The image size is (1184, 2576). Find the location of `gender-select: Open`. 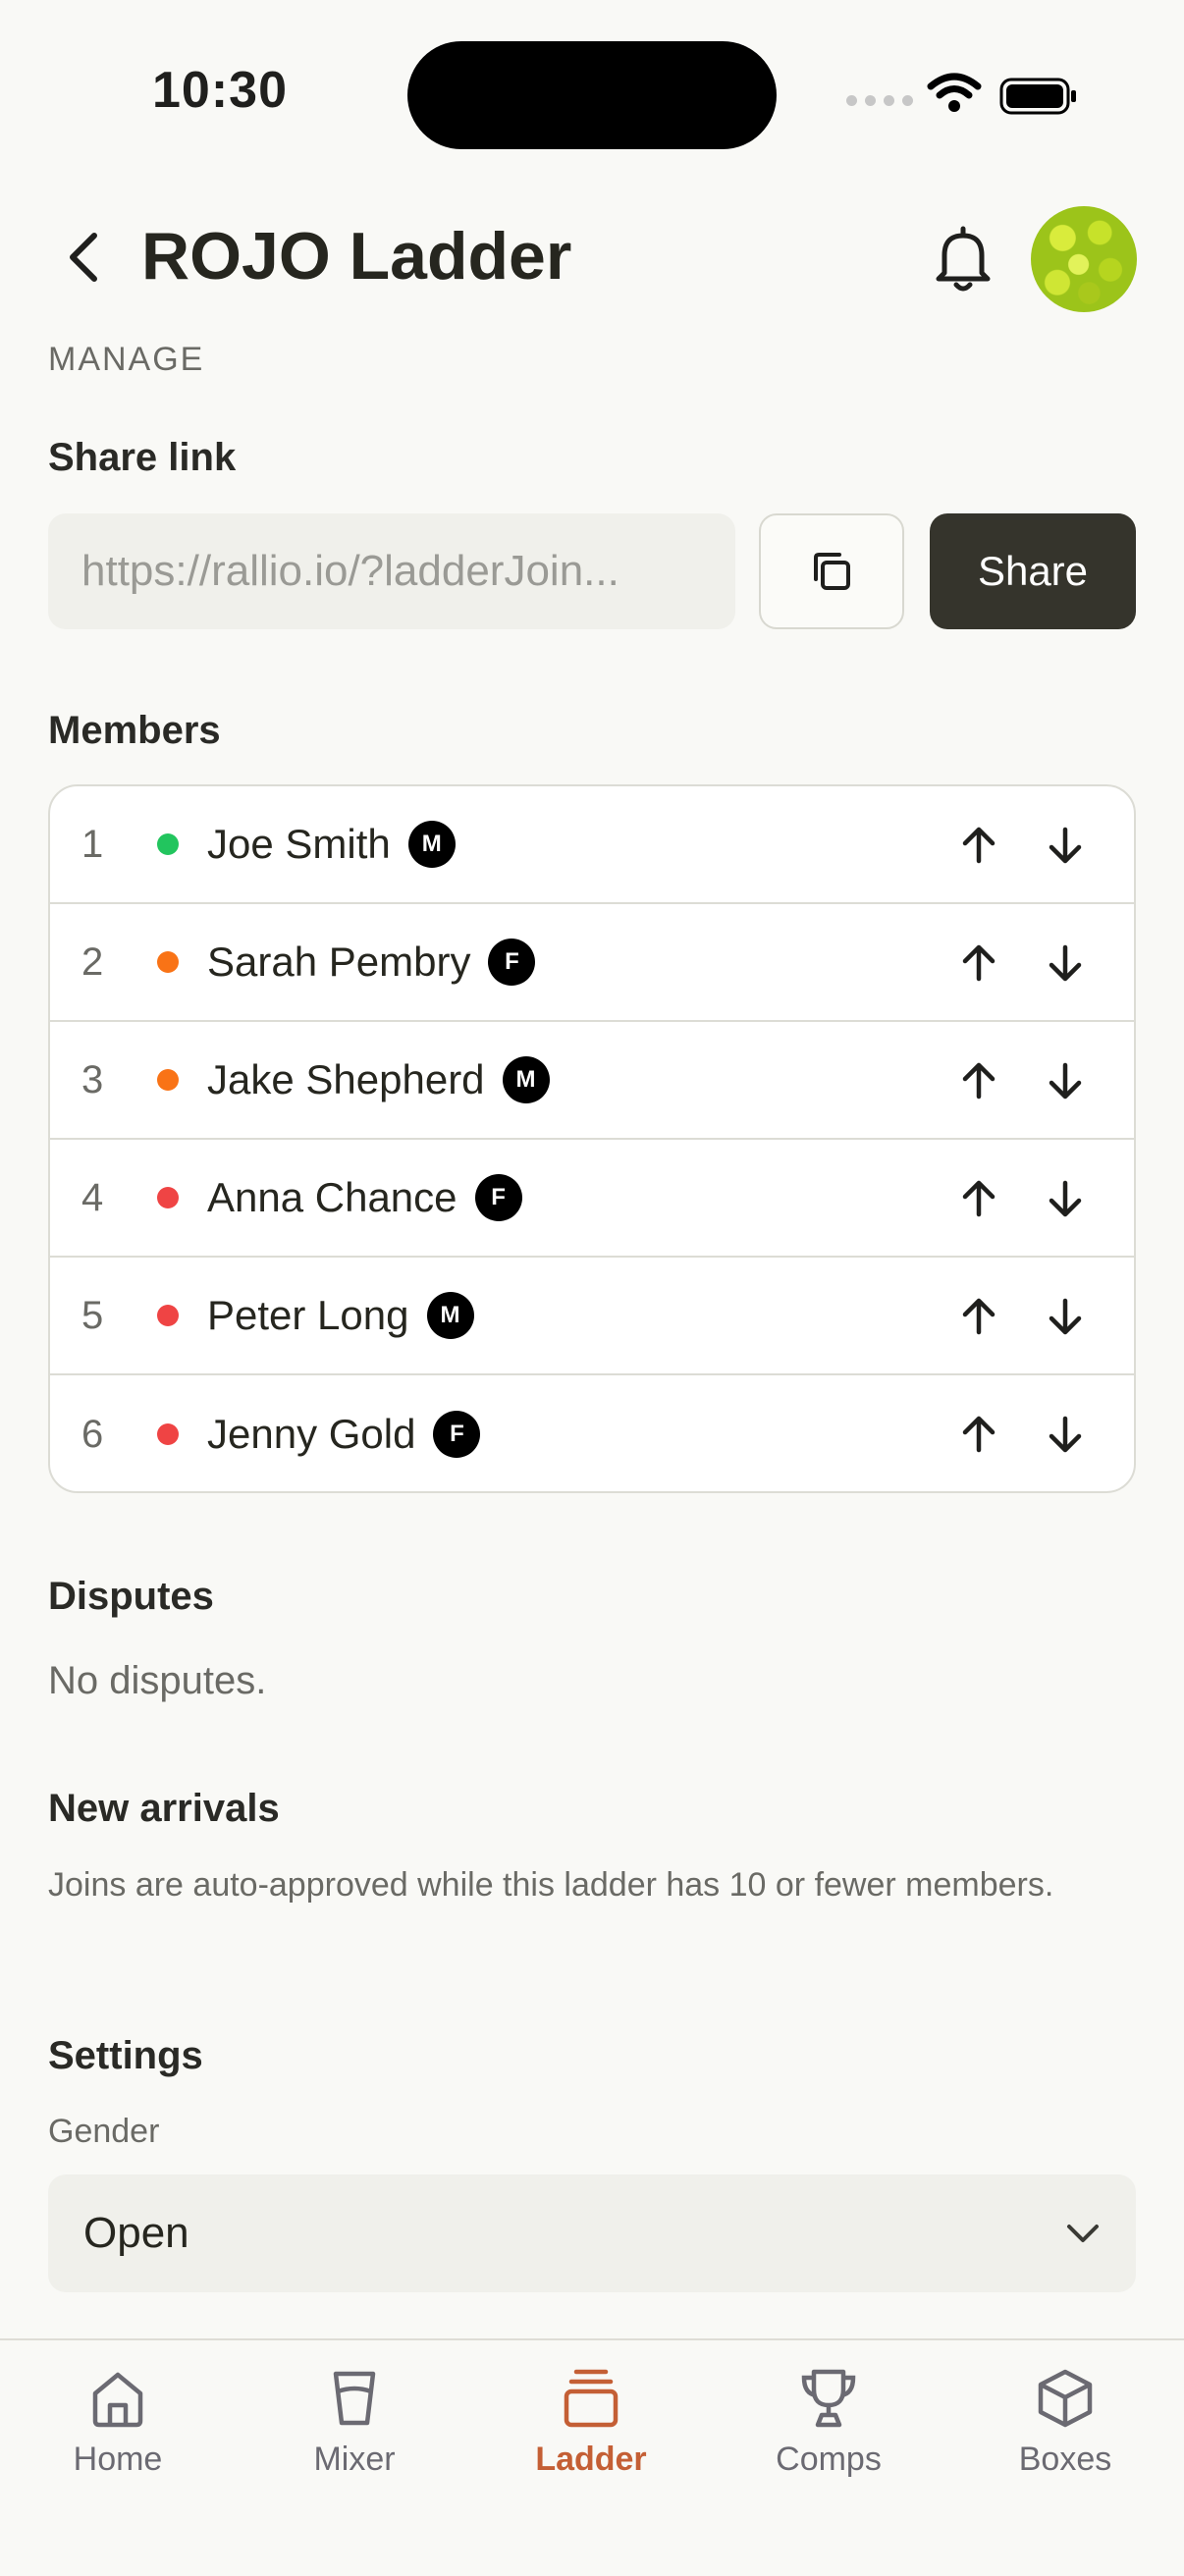

gender-select: Open is located at coordinates (592, 2233).